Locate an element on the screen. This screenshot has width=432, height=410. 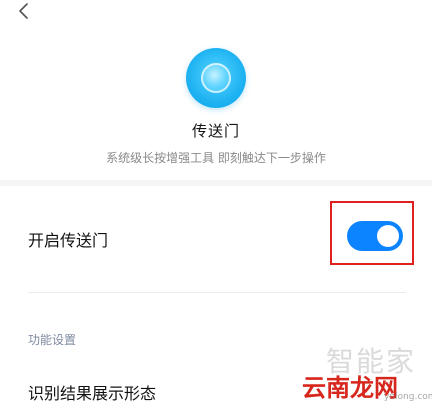
toggle-knob is located at coordinates (388, 236).